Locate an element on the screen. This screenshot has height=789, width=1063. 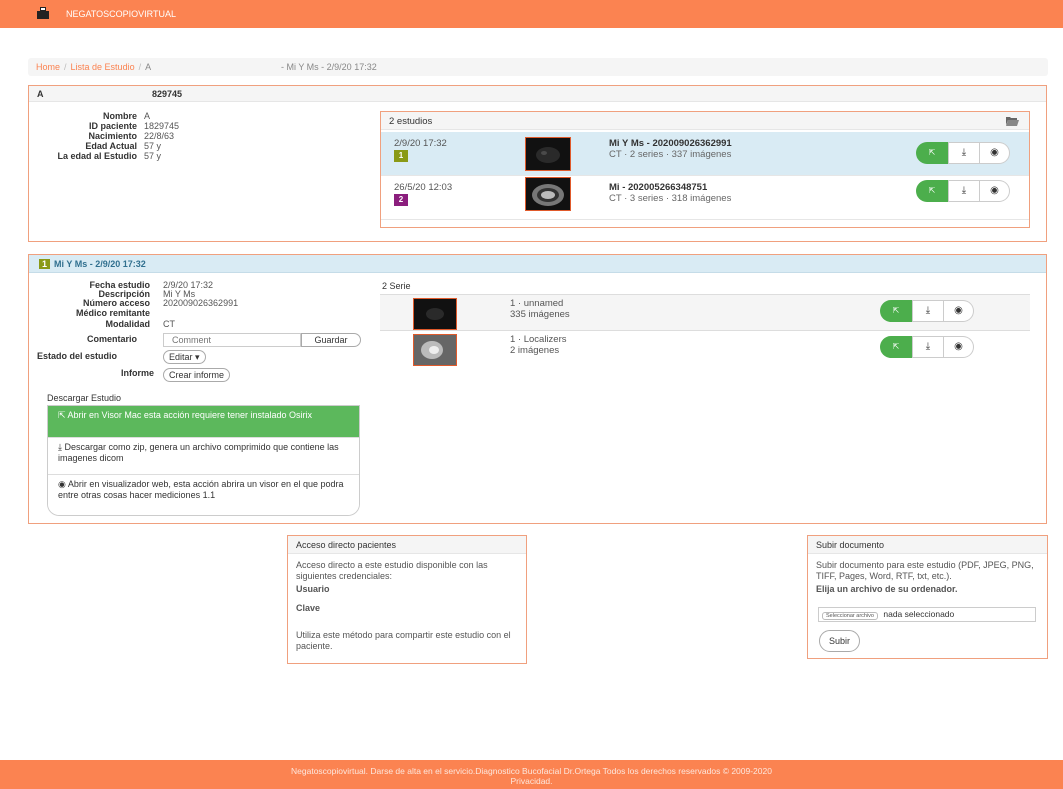
series-count: 2 Serie is located at coordinates (396, 286).